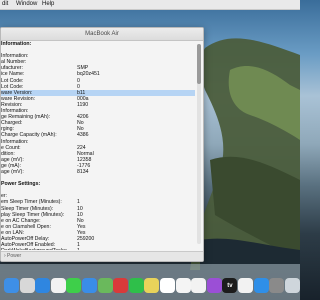  What do you see at coordinates (214, 285) in the screenshot?
I see `podcasts-icon` at bounding box center [214, 285].